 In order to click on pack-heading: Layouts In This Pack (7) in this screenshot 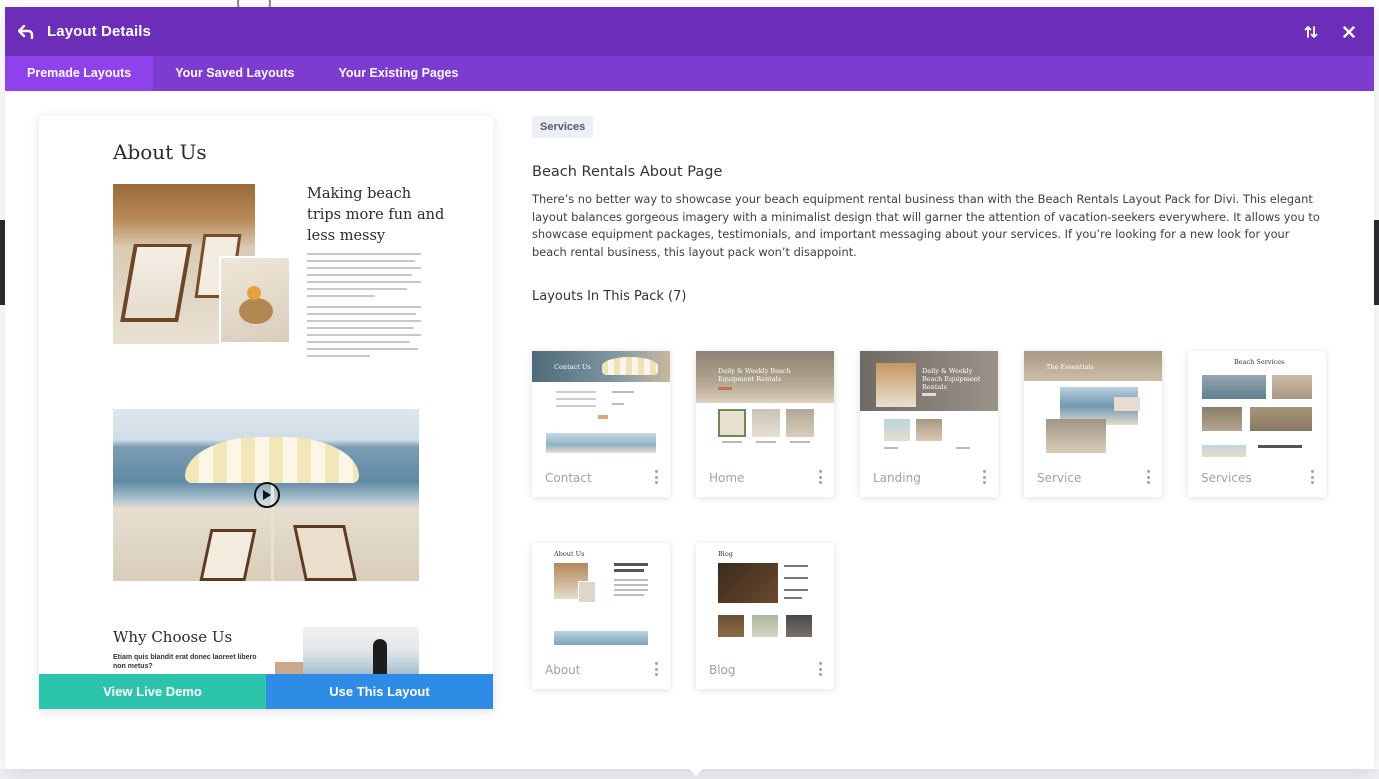, I will do `click(609, 296)`.